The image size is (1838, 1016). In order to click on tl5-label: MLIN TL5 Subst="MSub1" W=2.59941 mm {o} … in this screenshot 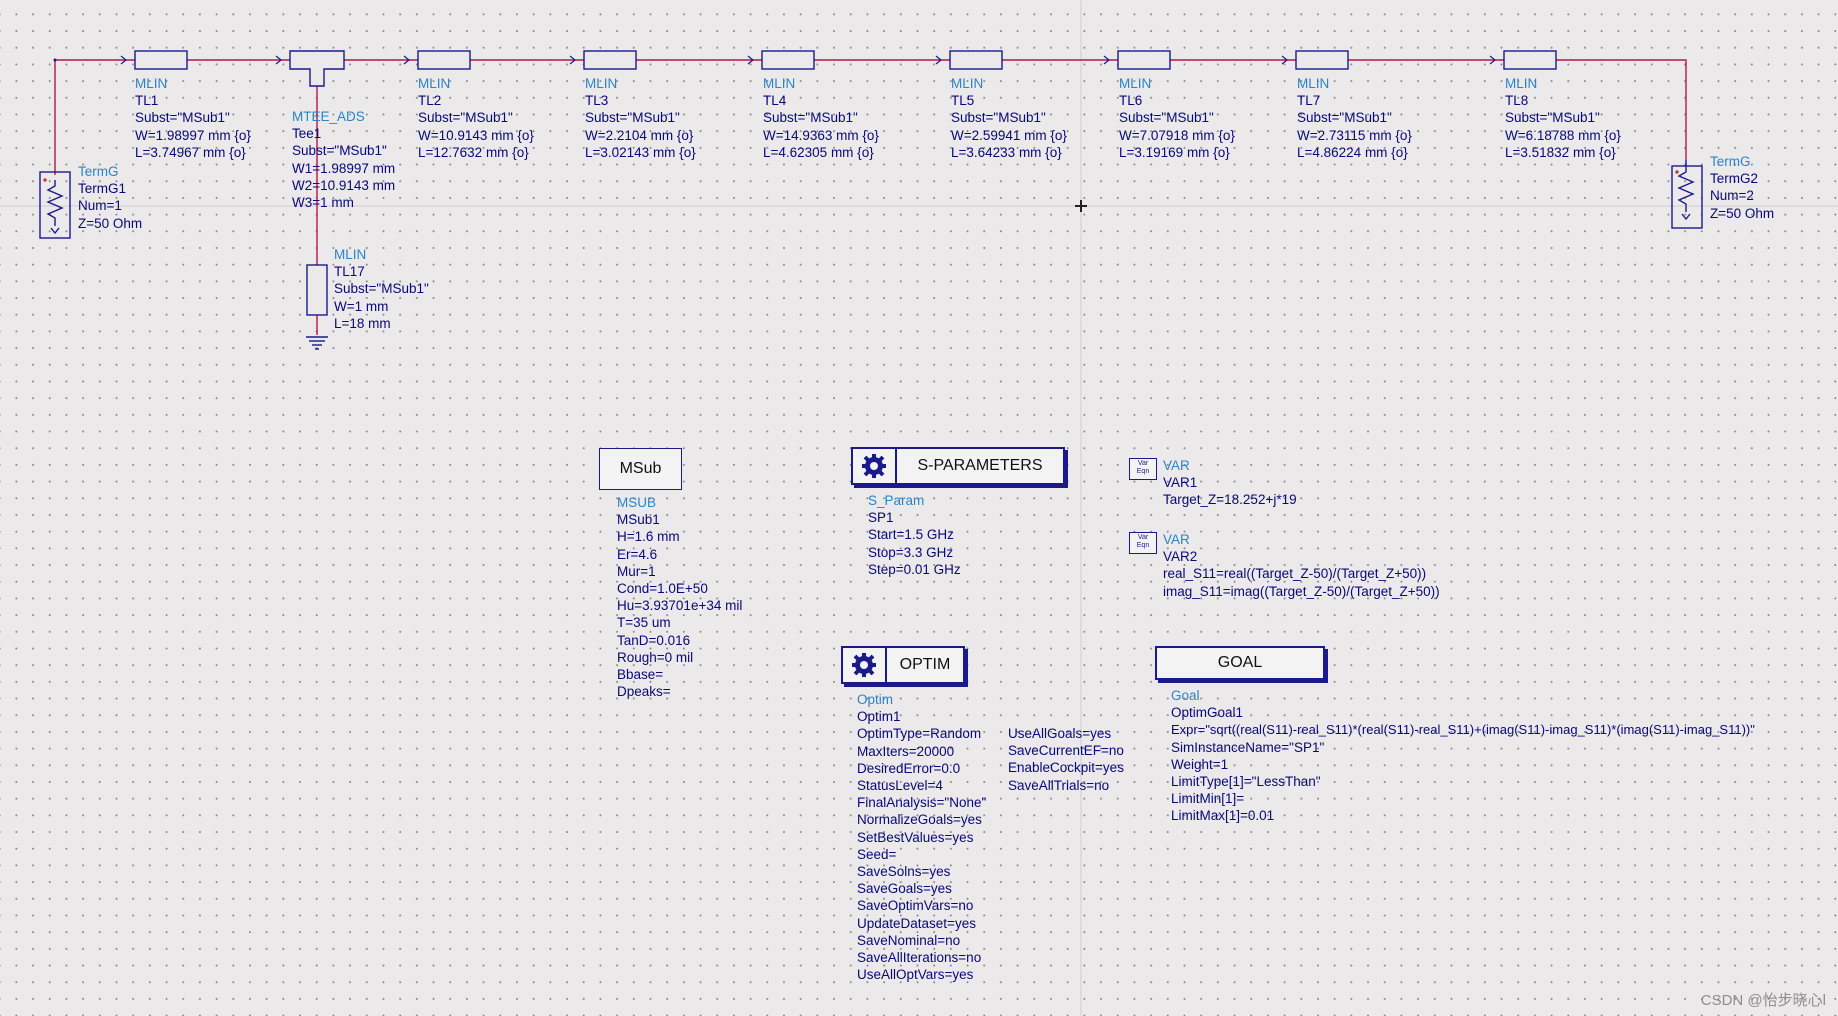, I will do `click(1009, 118)`.